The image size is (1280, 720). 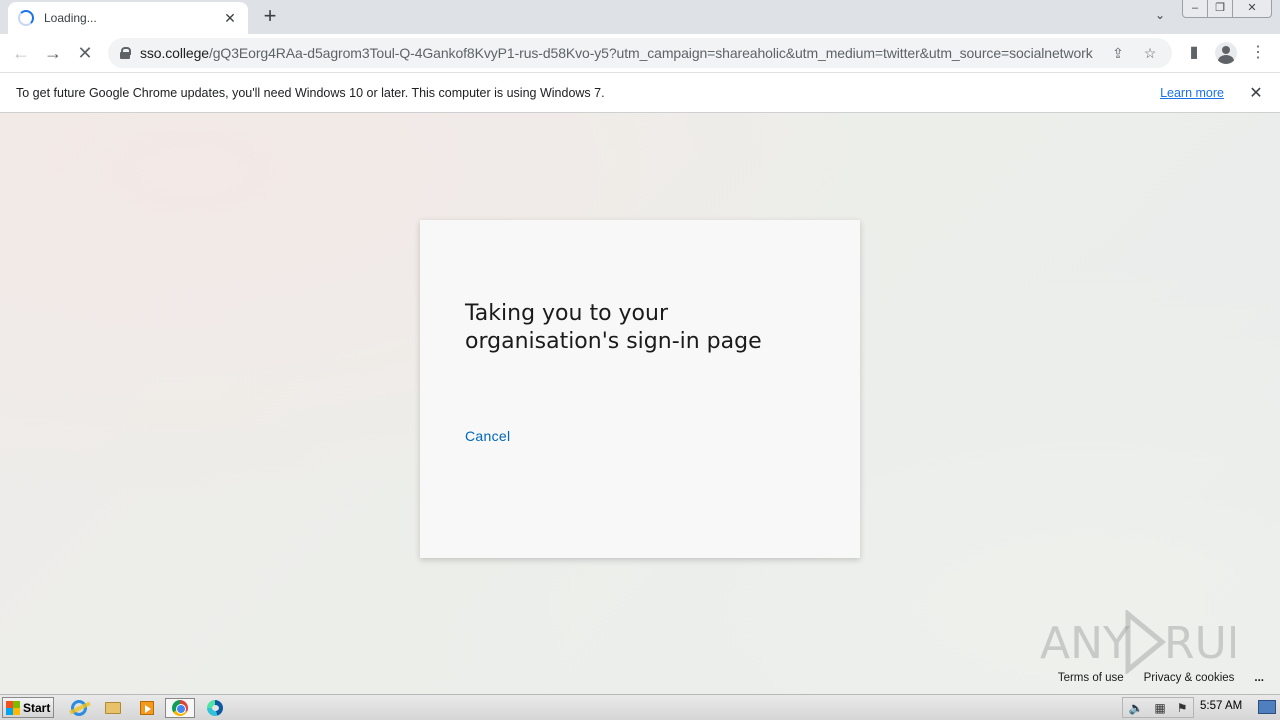 I want to click on close-window-icon: ✕, so click(x=1252, y=9).